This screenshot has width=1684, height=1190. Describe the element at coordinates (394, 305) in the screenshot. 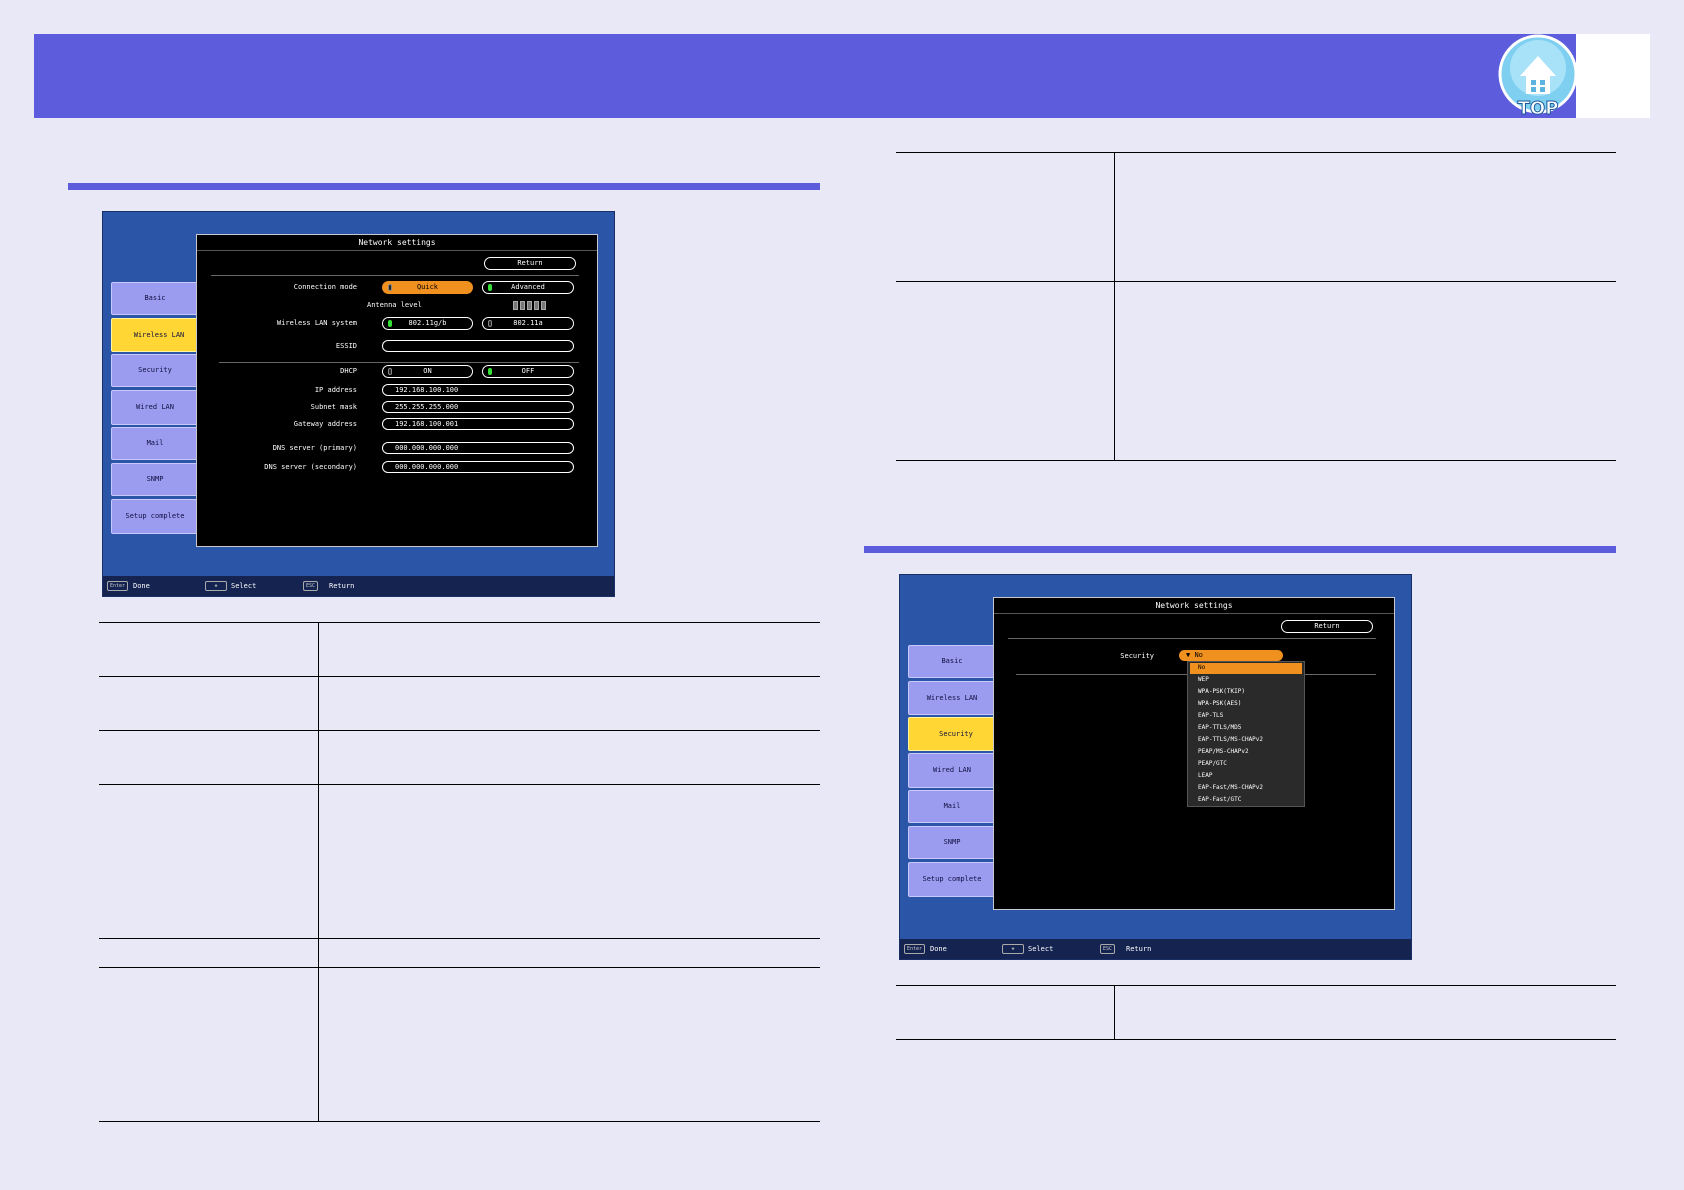

I see `antenna-level-label: Antenna level` at that location.